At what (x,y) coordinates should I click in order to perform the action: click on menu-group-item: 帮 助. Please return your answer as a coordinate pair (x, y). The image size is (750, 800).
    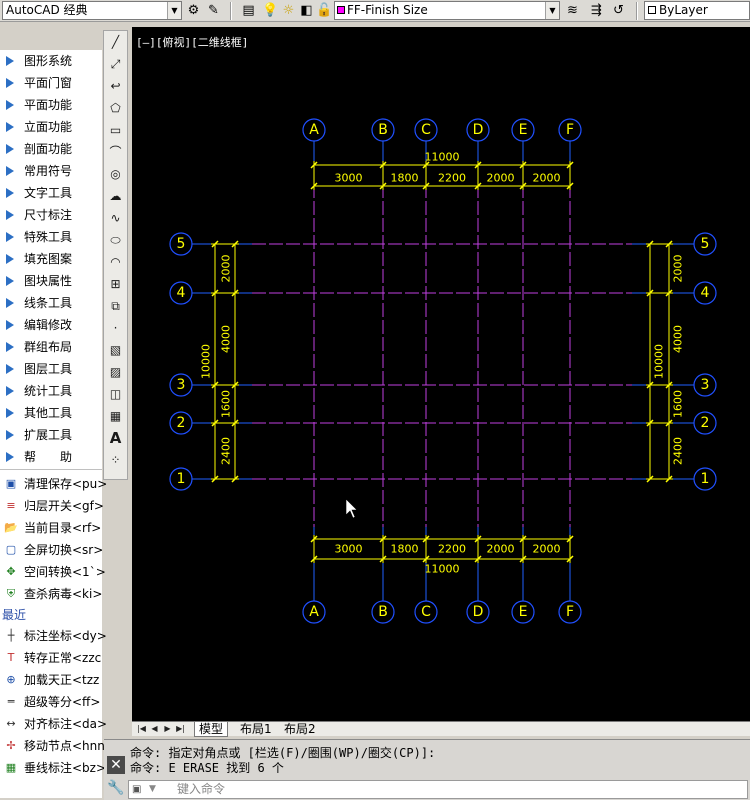
    Looking at the image, I should click on (51, 457).